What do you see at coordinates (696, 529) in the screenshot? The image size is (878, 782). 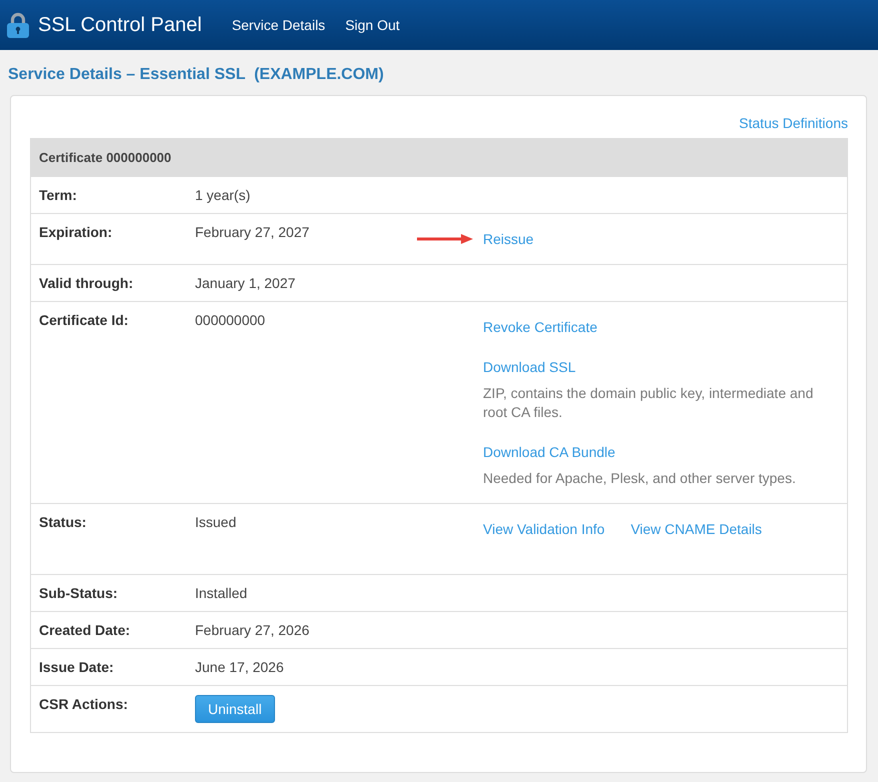 I see `action-link: View CNAME Details` at bounding box center [696, 529].